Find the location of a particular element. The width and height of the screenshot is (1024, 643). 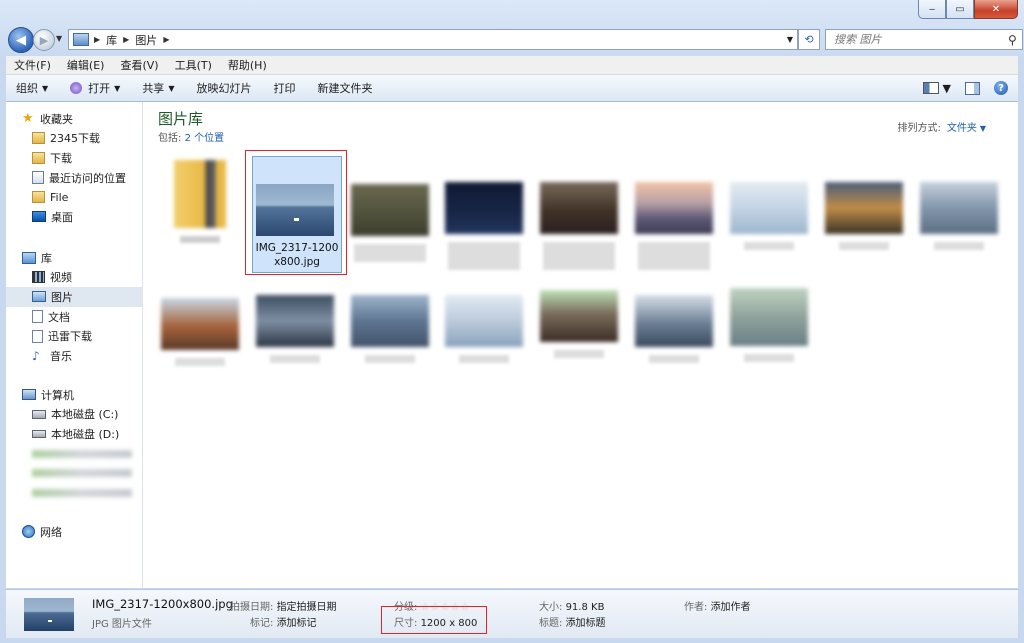

open-button: 打开 ▼ is located at coordinates (96, 88).